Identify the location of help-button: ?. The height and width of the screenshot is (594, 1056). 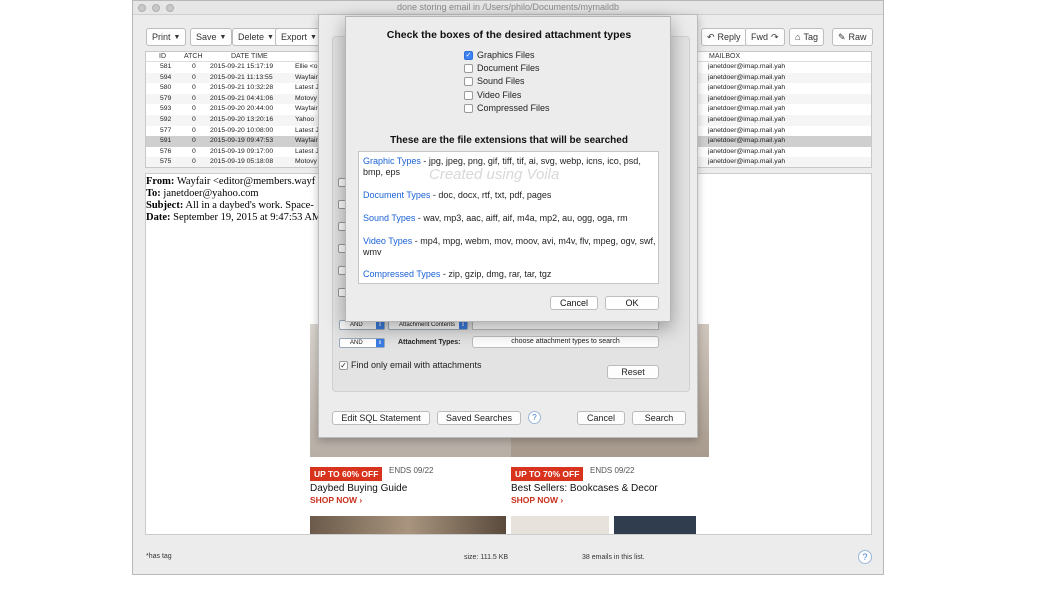
(865, 557).